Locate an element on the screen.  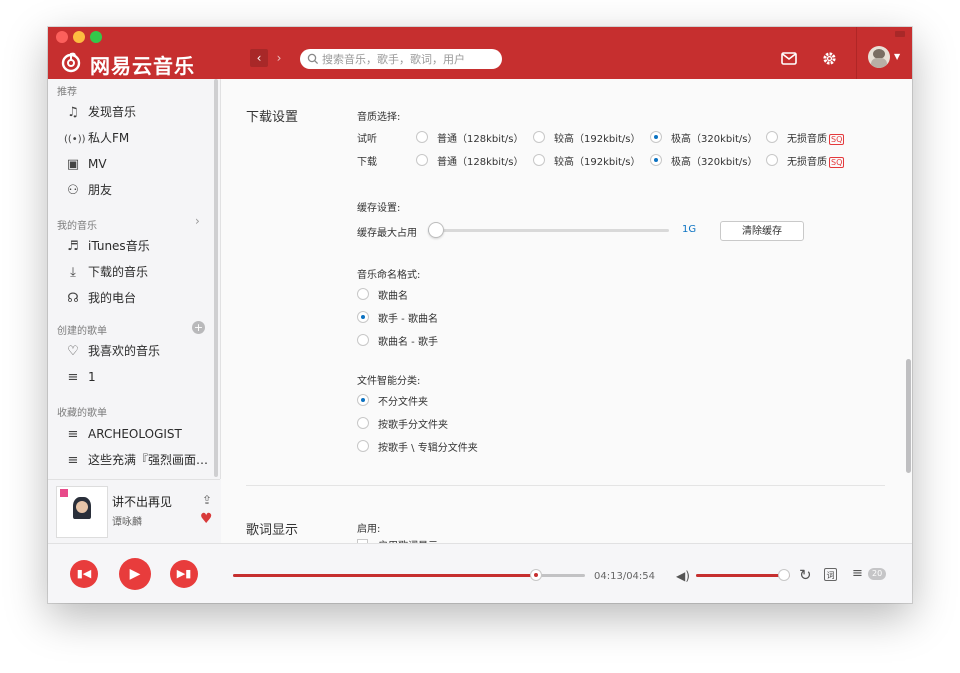
preview-quality-192-radio is located at coordinates (539, 137).